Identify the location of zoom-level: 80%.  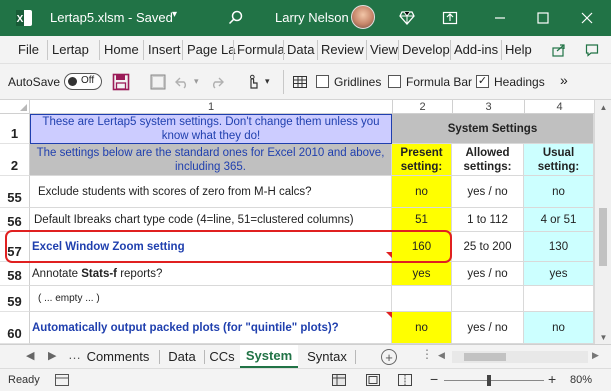
(581, 380).